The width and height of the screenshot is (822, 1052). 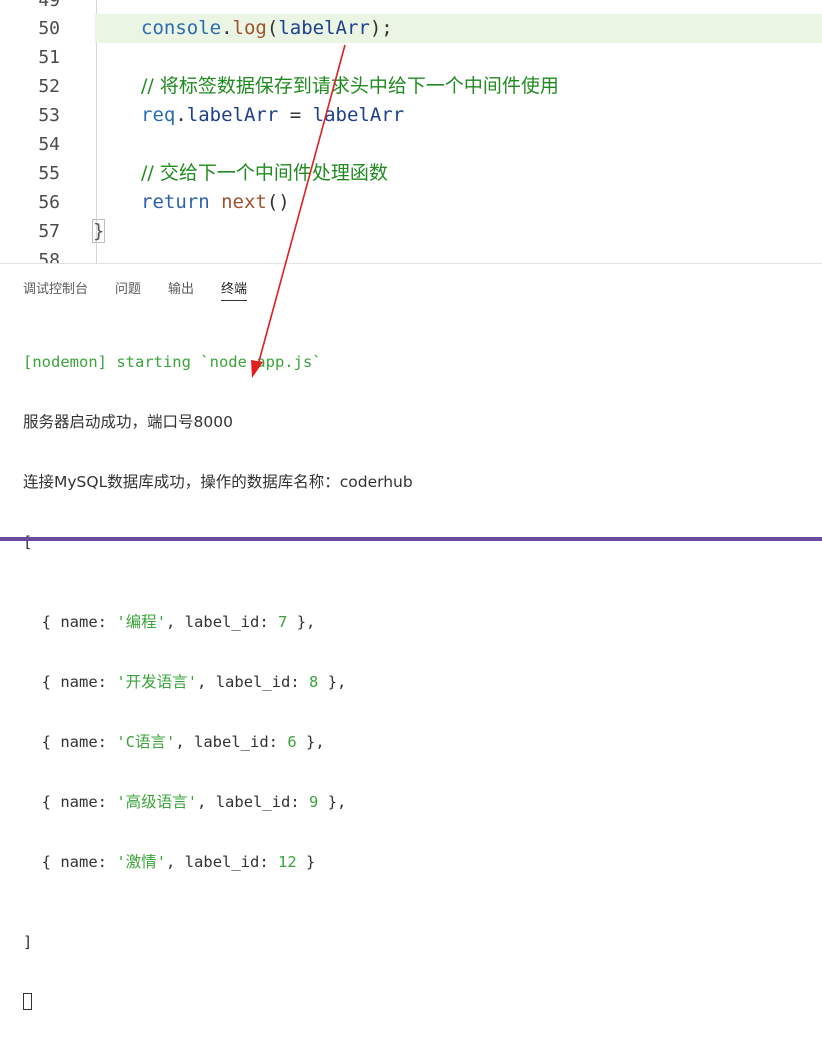 What do you see at coordinates (234, 289) in the screenshot?
I see `tab-terminal: 终端` at bounding box center [234, 289].